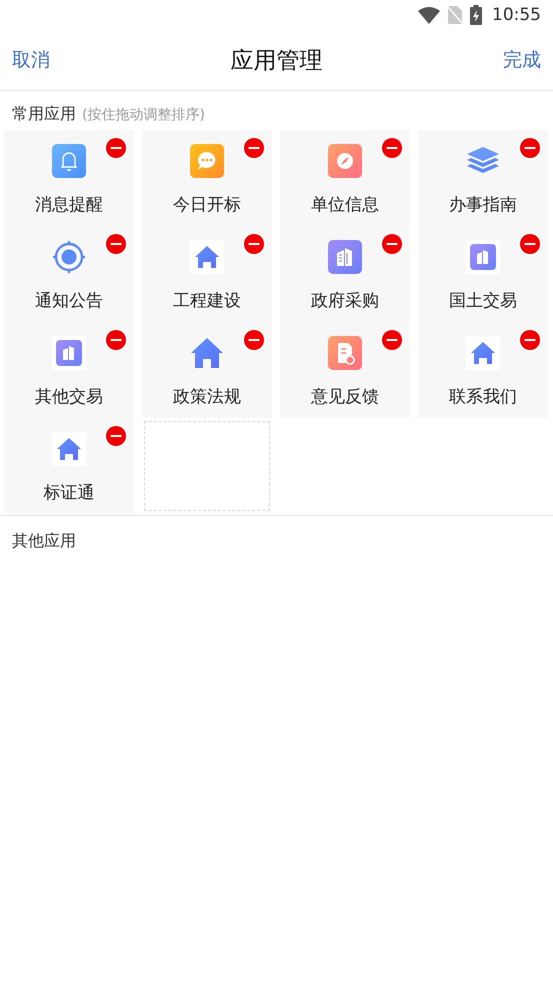 The image size is (553, 983). I want to click on app-label: 其他交易, so click(69, 397).